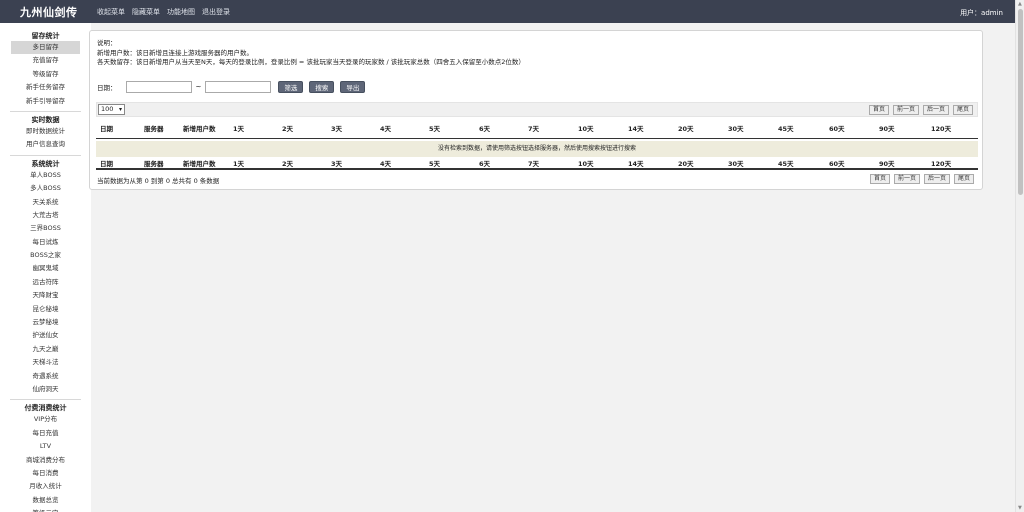 The image size is (1024, 512). Describe the element at coordinates (45, 349) in the screenshot. I see `sidebar-item: 九天之巅` at that location.